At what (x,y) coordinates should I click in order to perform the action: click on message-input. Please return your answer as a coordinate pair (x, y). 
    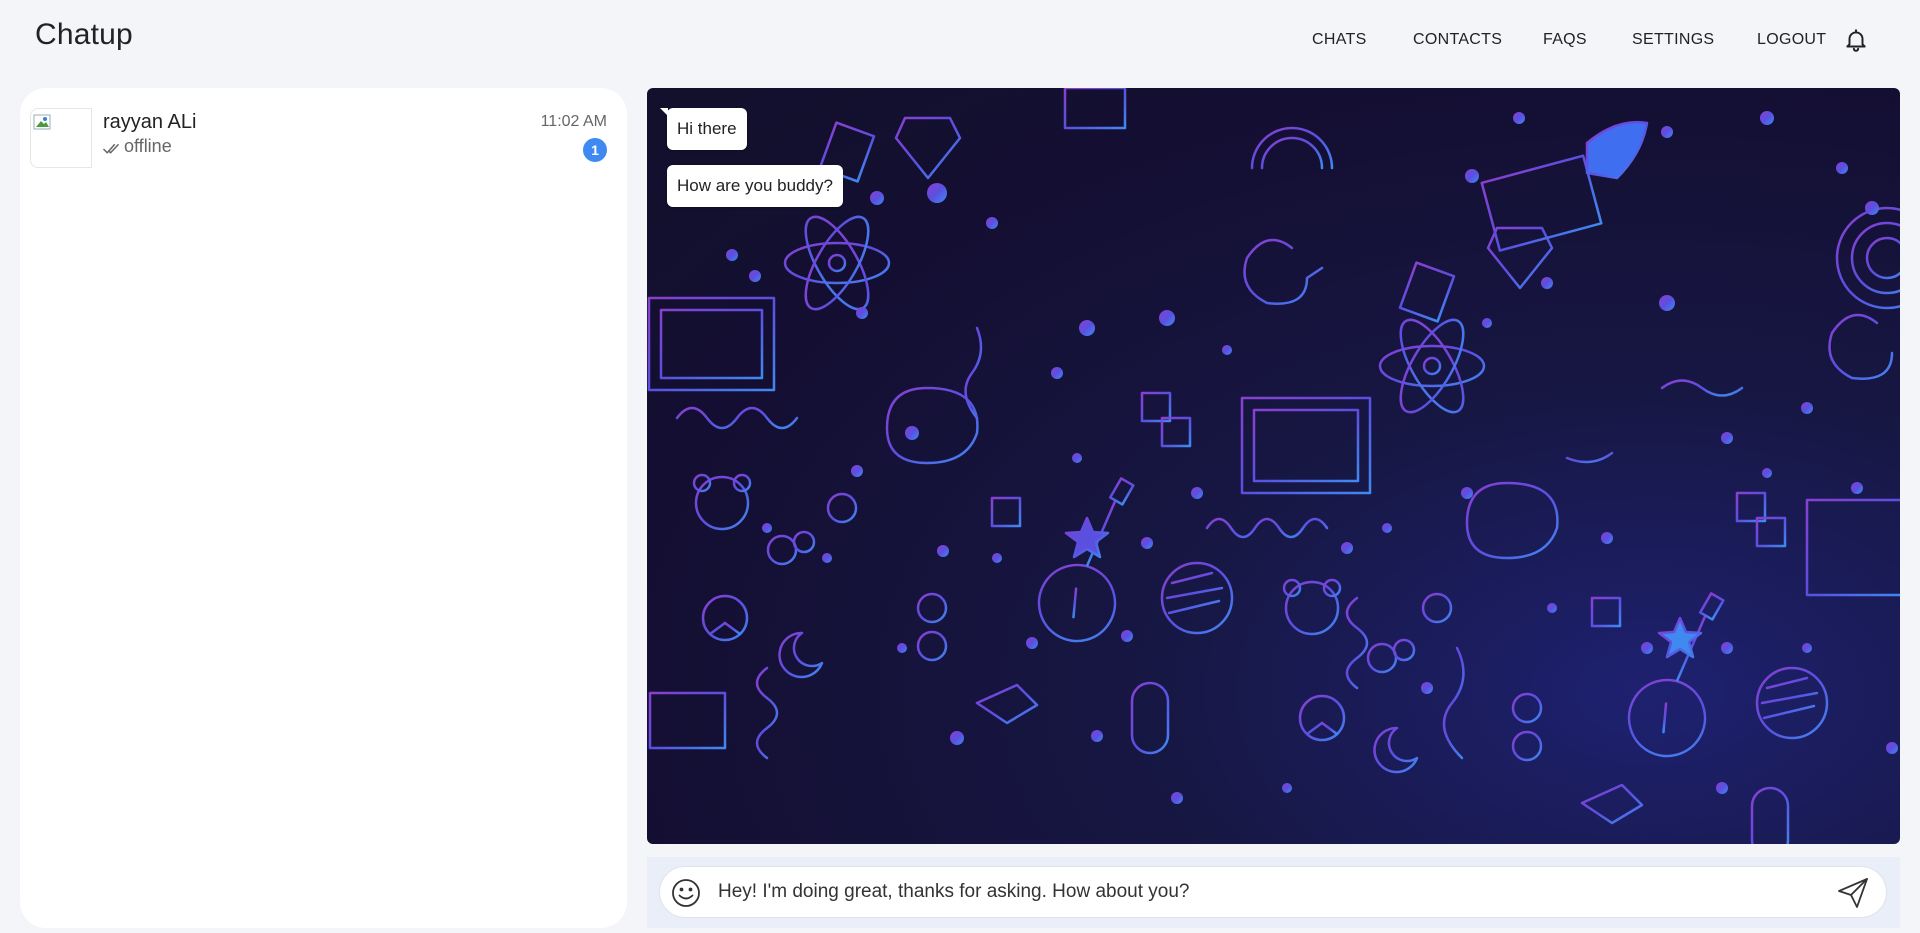
    Looking at the image, I should click on (1268, 892).